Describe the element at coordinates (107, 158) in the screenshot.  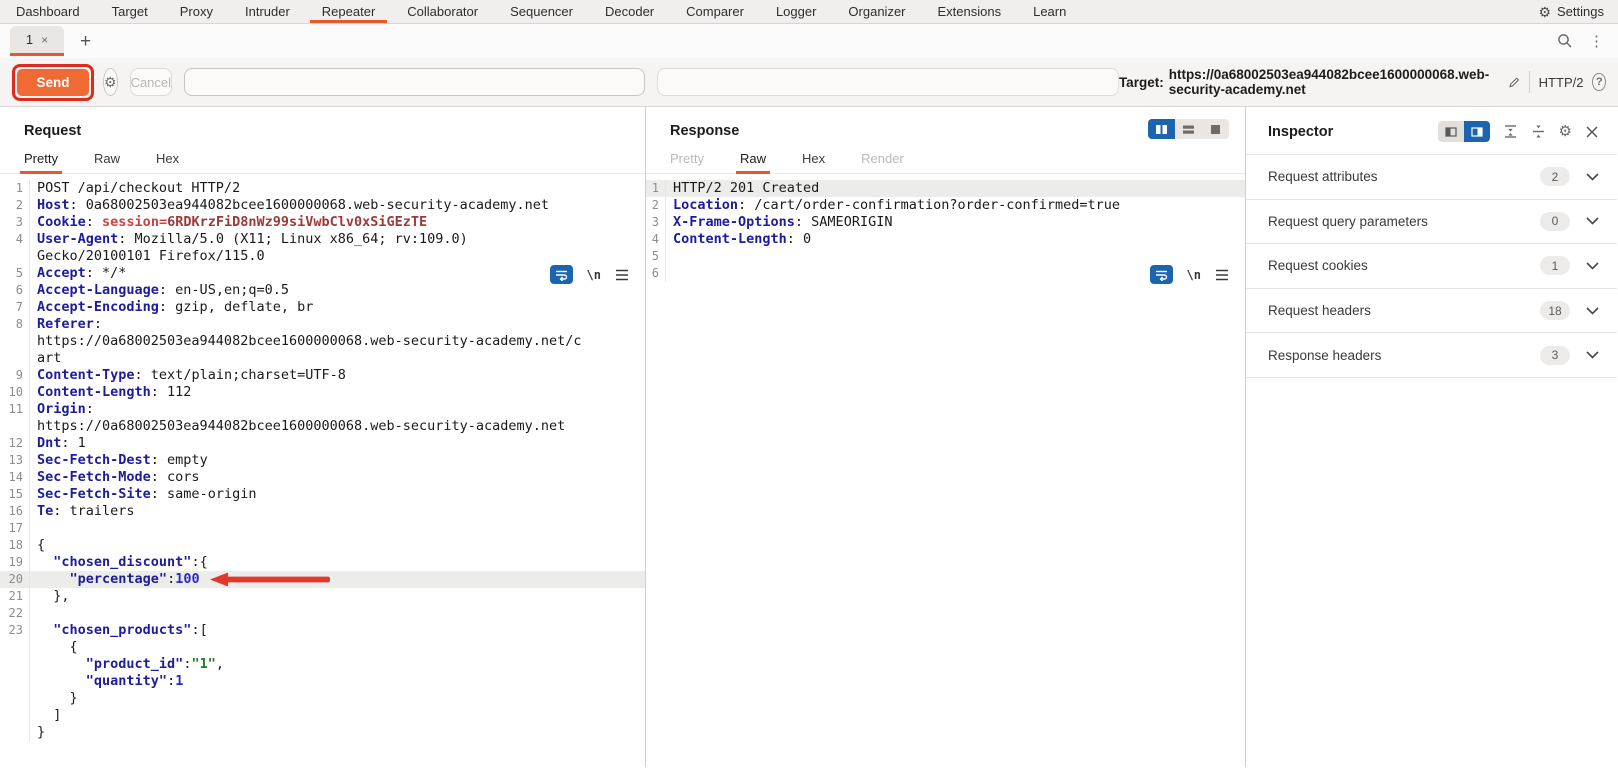
I see `request-tab-raw: Raw` at that location.